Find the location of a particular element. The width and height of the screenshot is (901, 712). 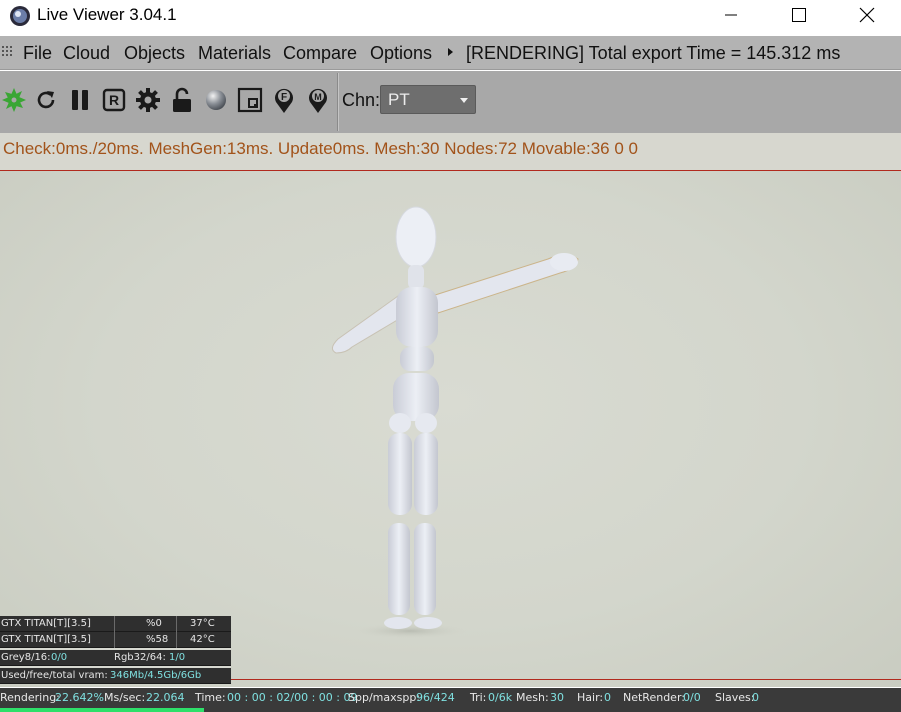

hair-value: 0 is located at coordinates (607, 697).